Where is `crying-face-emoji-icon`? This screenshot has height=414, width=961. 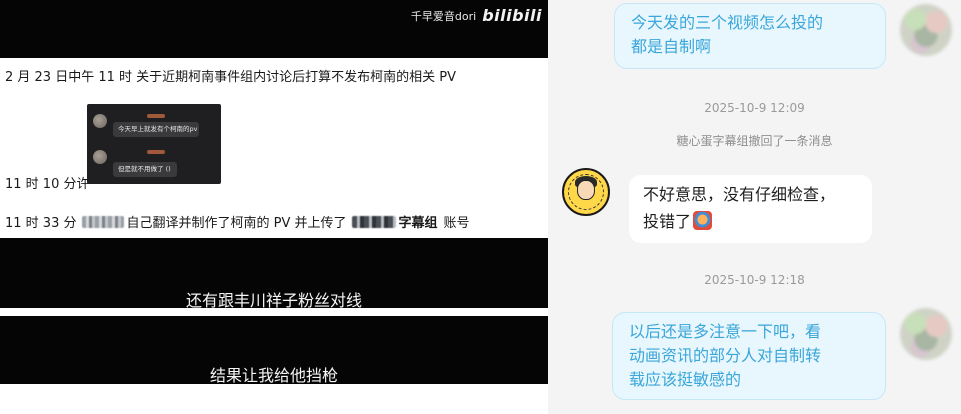
crying-face-emoji-icon is located at coordinates (703, 220).